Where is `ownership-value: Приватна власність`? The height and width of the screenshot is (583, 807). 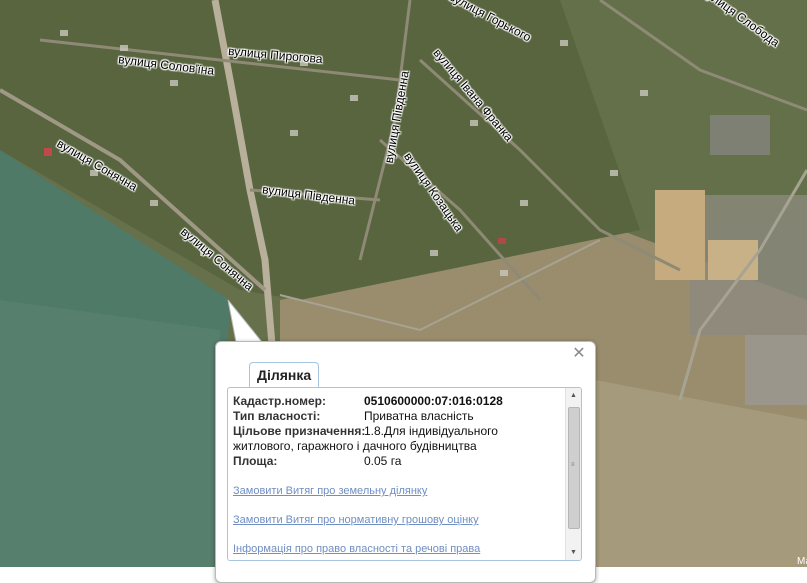
ownership-value: Приватна власність is located at coordinates (419, 416).